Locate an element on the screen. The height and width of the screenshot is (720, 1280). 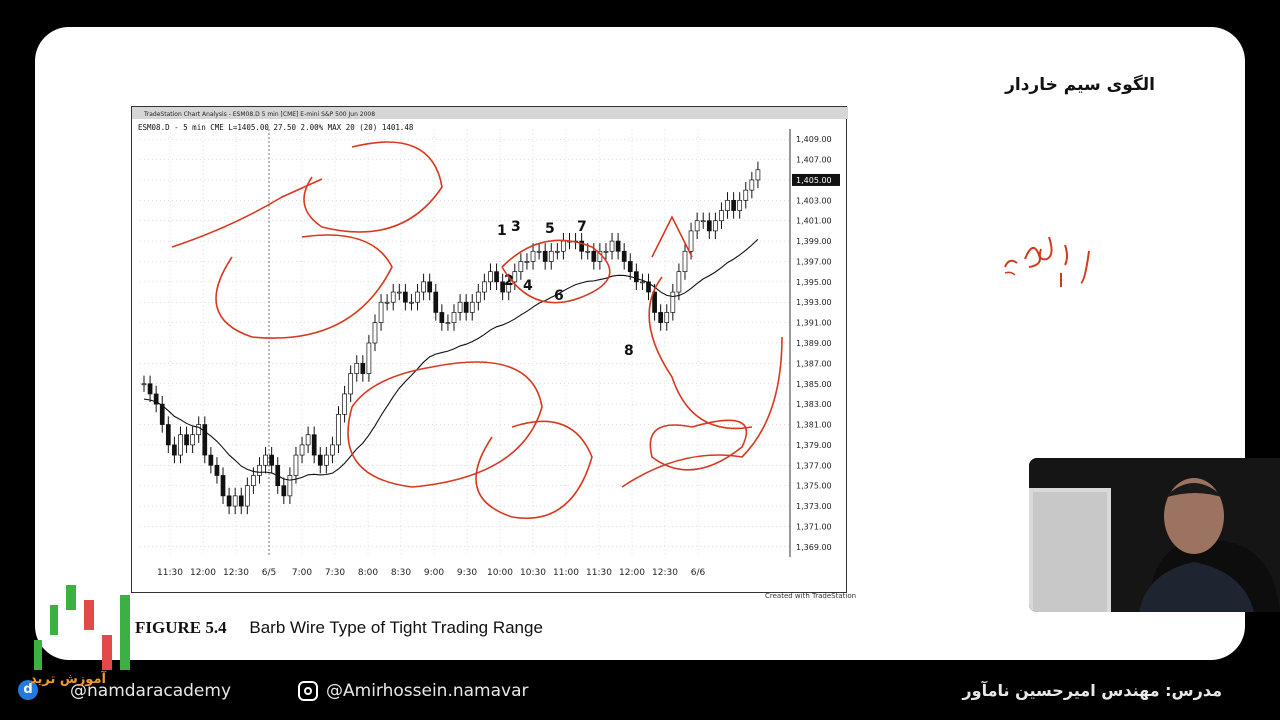
y-tick-label: 1,391.00 is located at coordinates (814, 323).